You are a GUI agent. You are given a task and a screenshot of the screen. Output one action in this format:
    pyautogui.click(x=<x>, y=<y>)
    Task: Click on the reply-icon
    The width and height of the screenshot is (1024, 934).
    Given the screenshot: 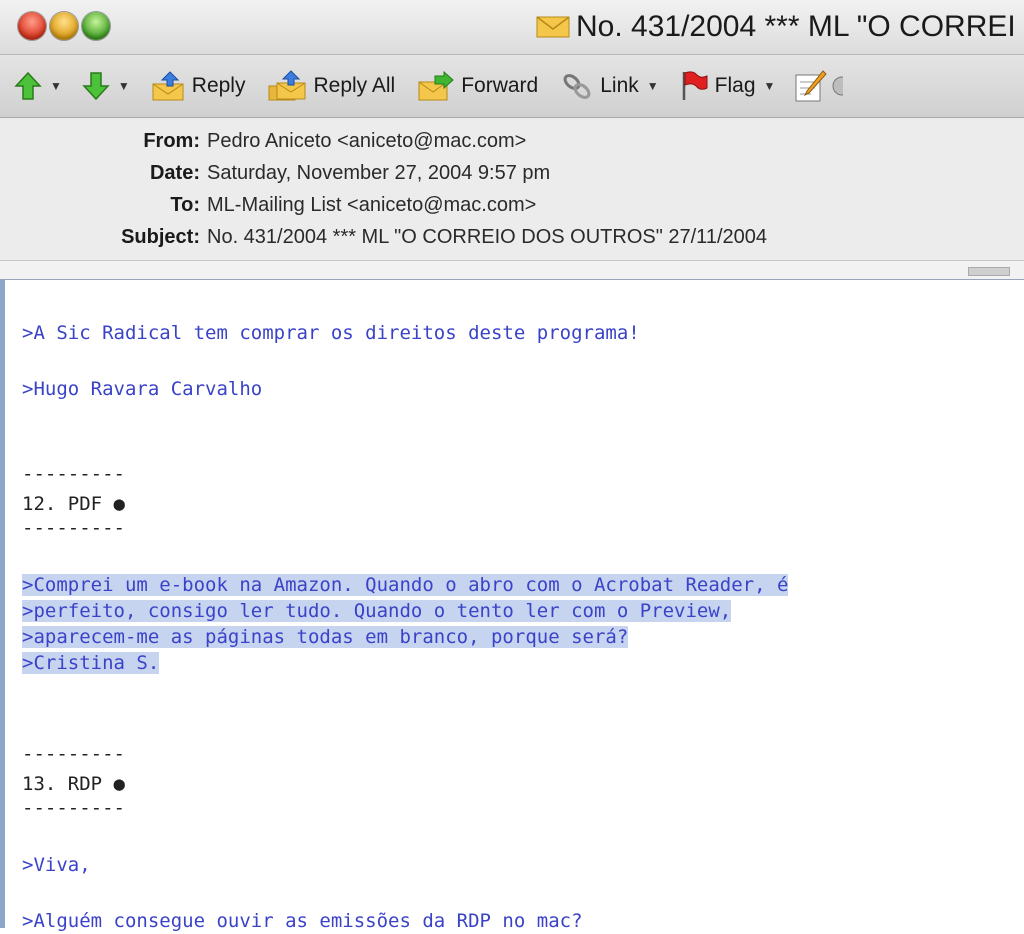 What is the action you would take?
    pyautogui.click(x=168, y=86)
    